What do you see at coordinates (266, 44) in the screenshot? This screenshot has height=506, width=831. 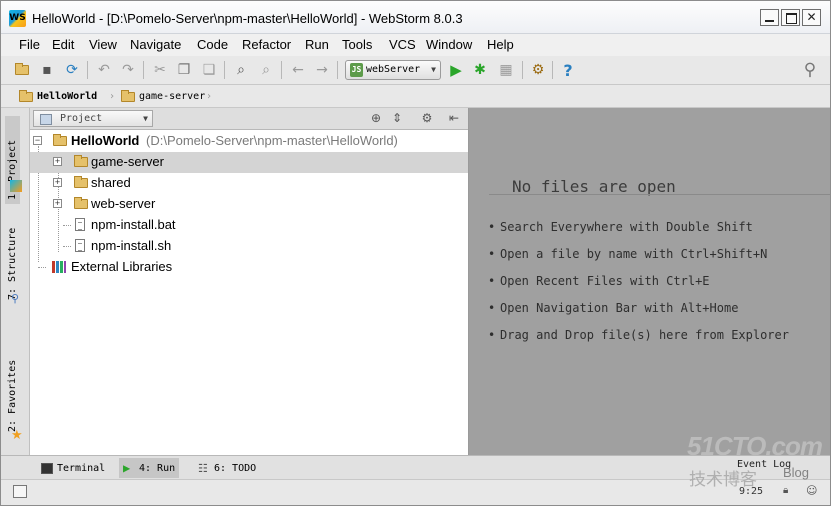 I see `menu-refactor: Refactor` at bounding box center [266, 44].